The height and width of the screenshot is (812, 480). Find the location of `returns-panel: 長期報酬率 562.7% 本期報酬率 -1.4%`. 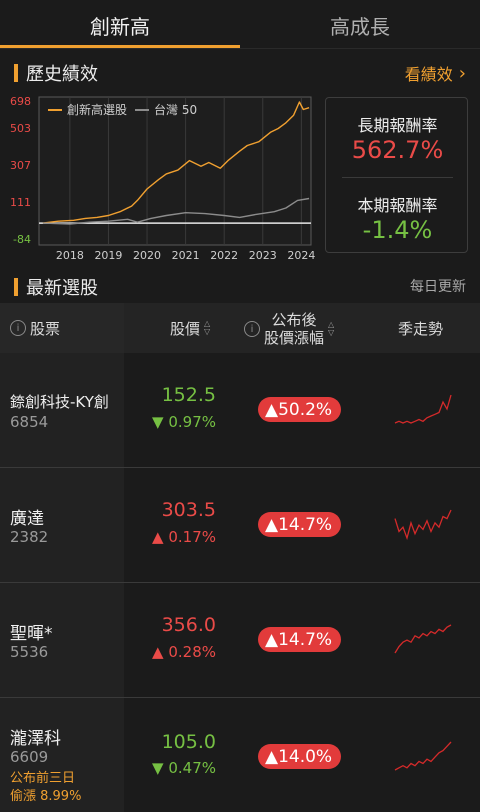

returns-panel: 長期報酬率 562.7% 本期報酬率 -1.4% is located at coordinates (396, 175).